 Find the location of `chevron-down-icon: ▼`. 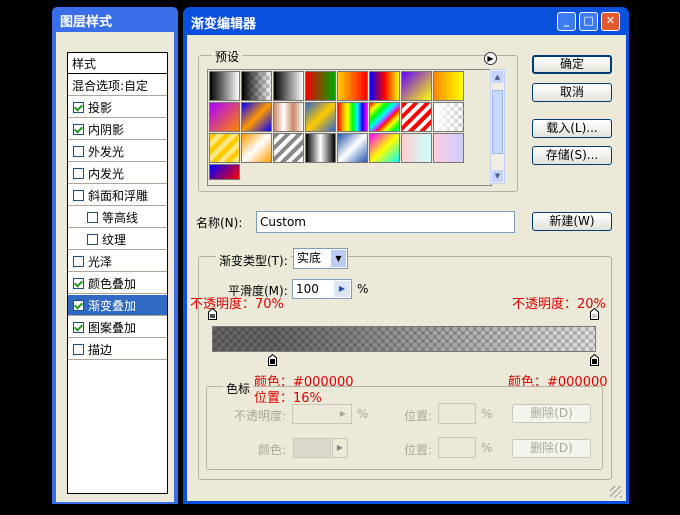

chevron-down-icon: ▼ is located at coordinates (338, 258).